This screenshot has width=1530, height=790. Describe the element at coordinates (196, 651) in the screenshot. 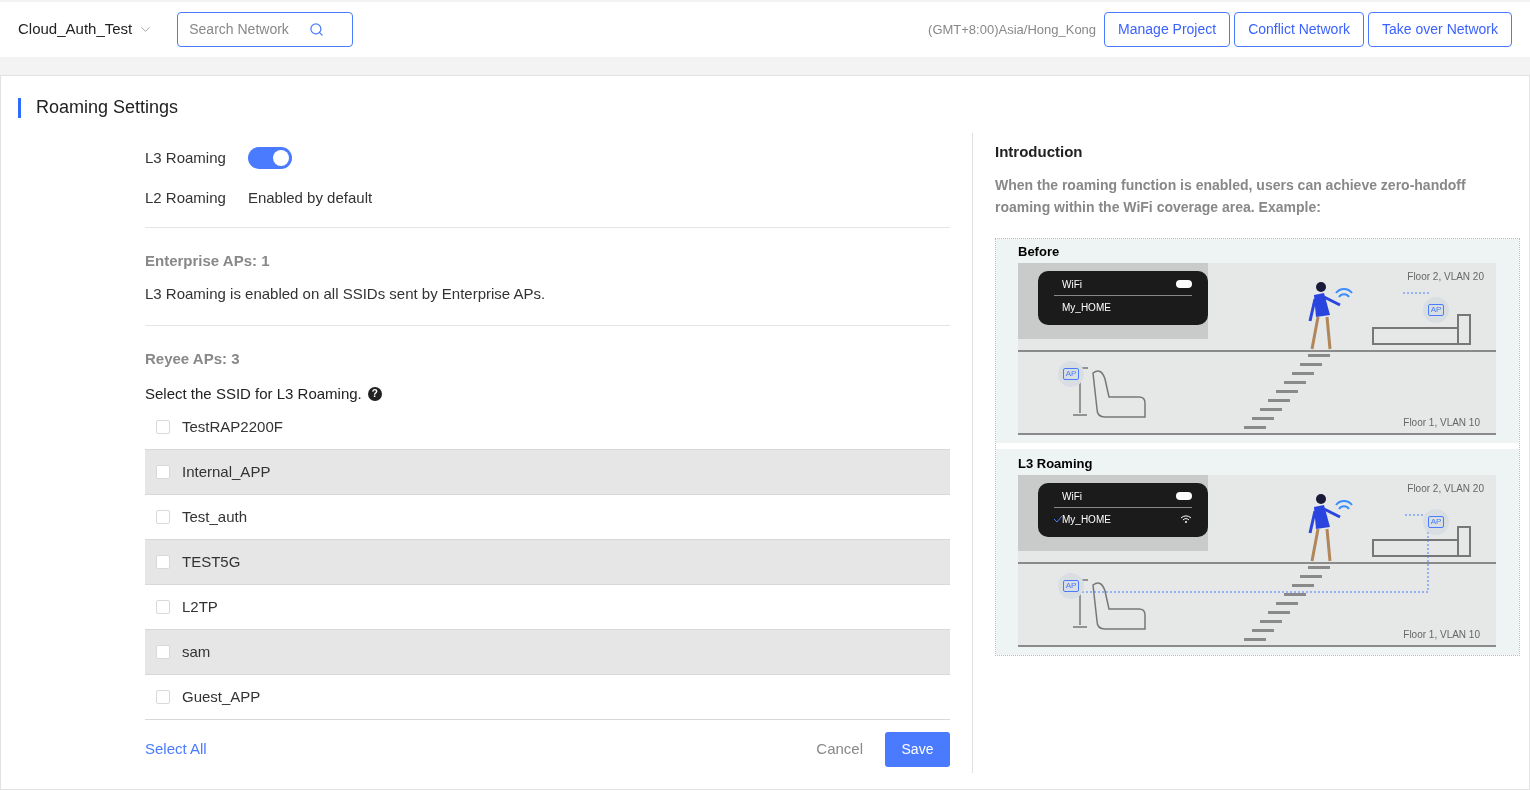

I see `ssid-name: sam` at that location.